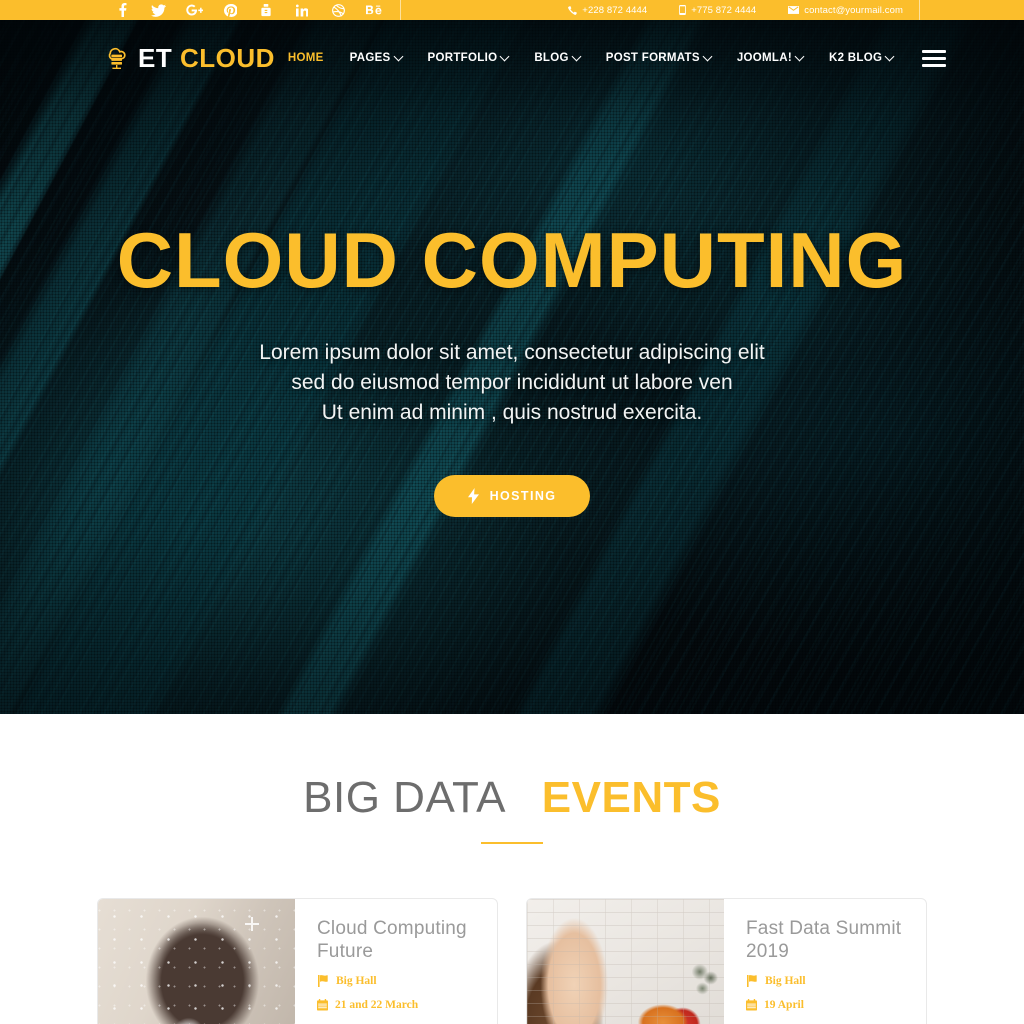 The width and height of the screenshot is (1024, 1024). I want to click on nav-item-k2-blog: K2 BLOG, so click(861, 57).